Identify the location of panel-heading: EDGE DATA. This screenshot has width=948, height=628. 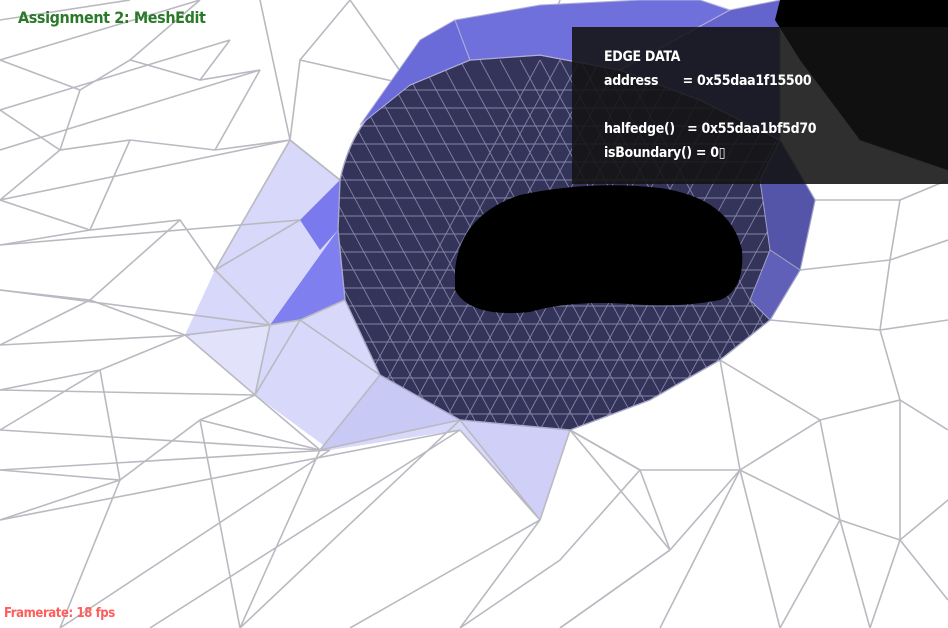
(642, 57).